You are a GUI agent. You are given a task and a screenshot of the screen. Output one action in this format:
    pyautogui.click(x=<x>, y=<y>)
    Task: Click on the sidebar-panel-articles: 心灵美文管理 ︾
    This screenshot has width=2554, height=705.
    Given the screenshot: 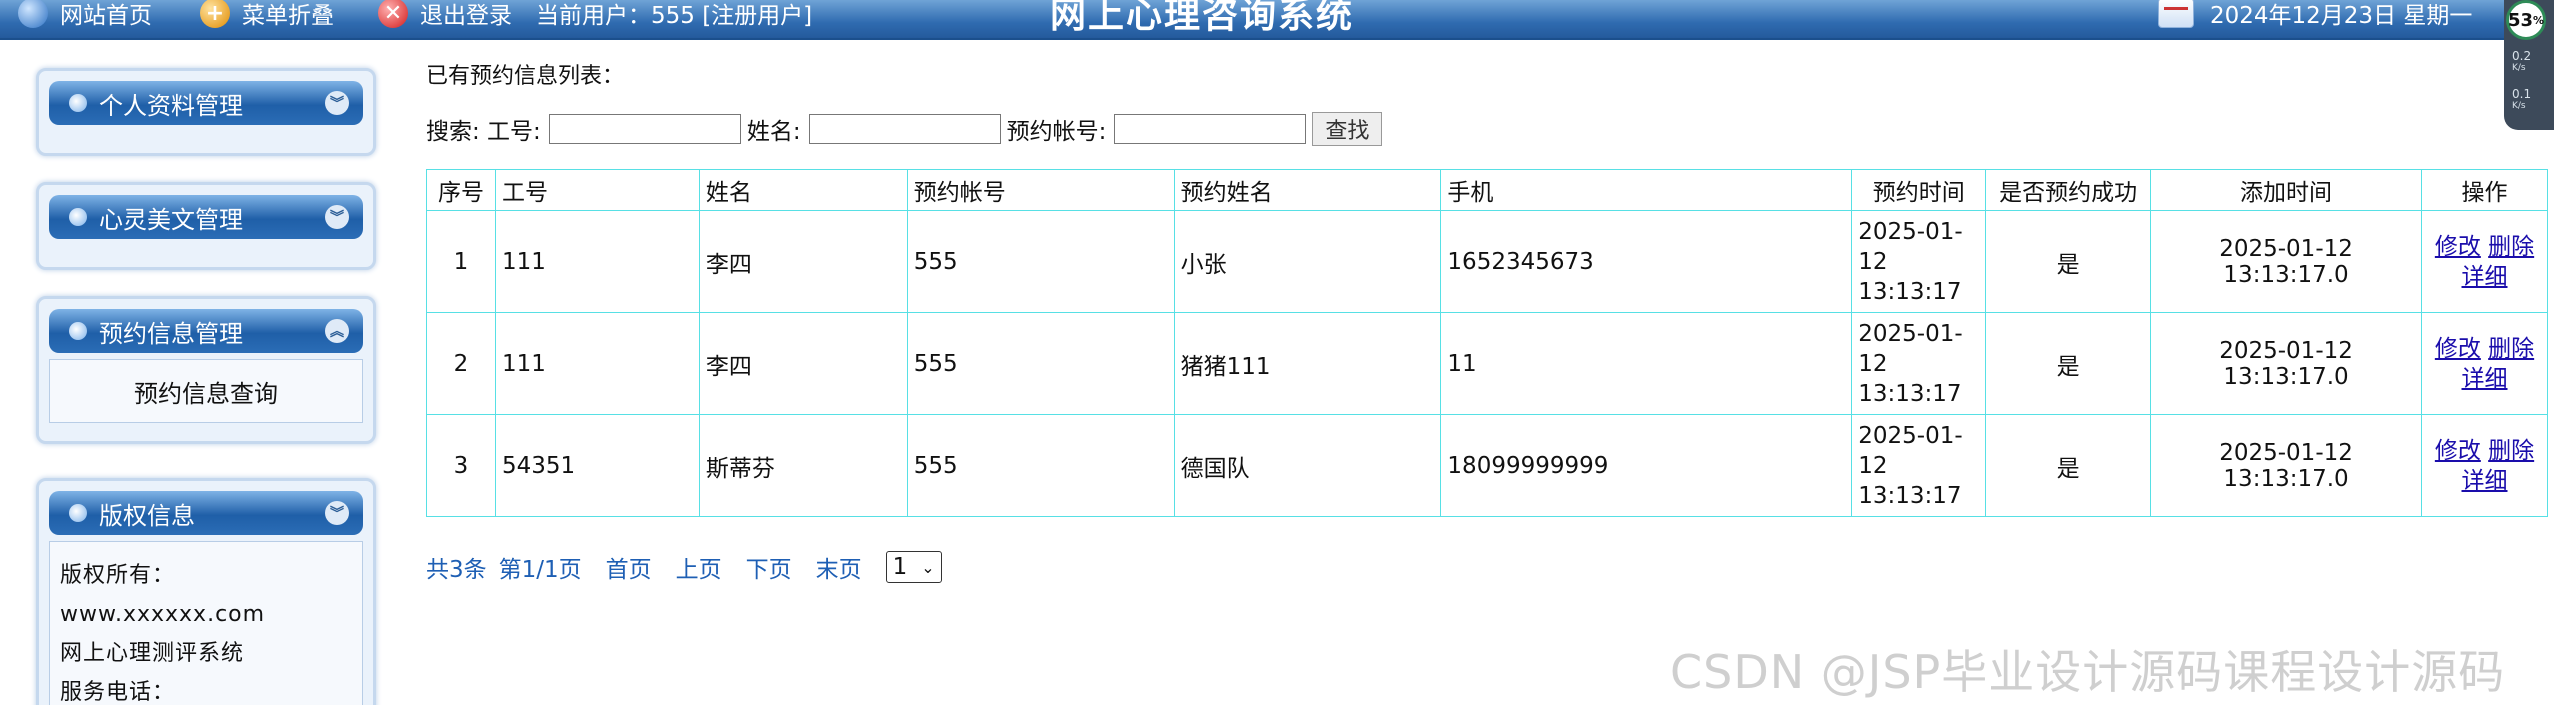 What is the action you would take?
    pyautogui.click(x=206, y=226)
    